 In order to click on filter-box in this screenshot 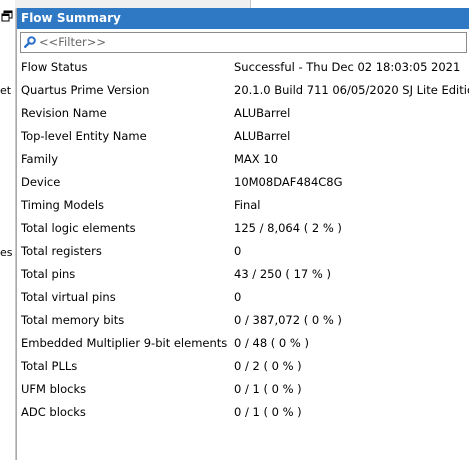, I will do `click(243, 42)`.